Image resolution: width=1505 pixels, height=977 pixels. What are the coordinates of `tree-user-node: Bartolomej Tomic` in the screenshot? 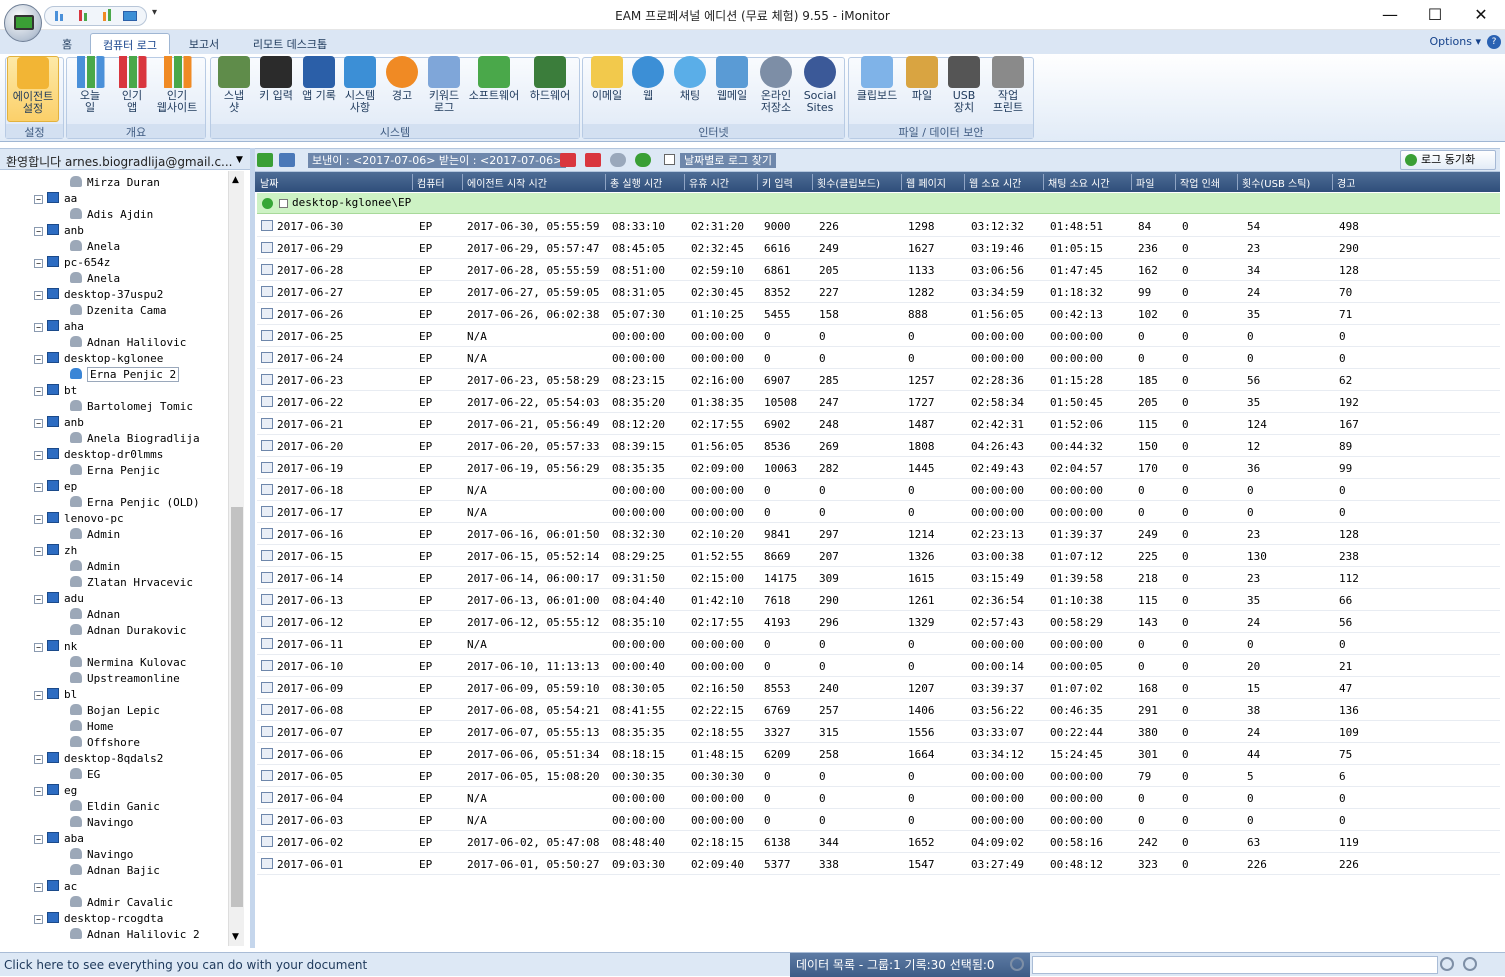 It's located at (131, 407).